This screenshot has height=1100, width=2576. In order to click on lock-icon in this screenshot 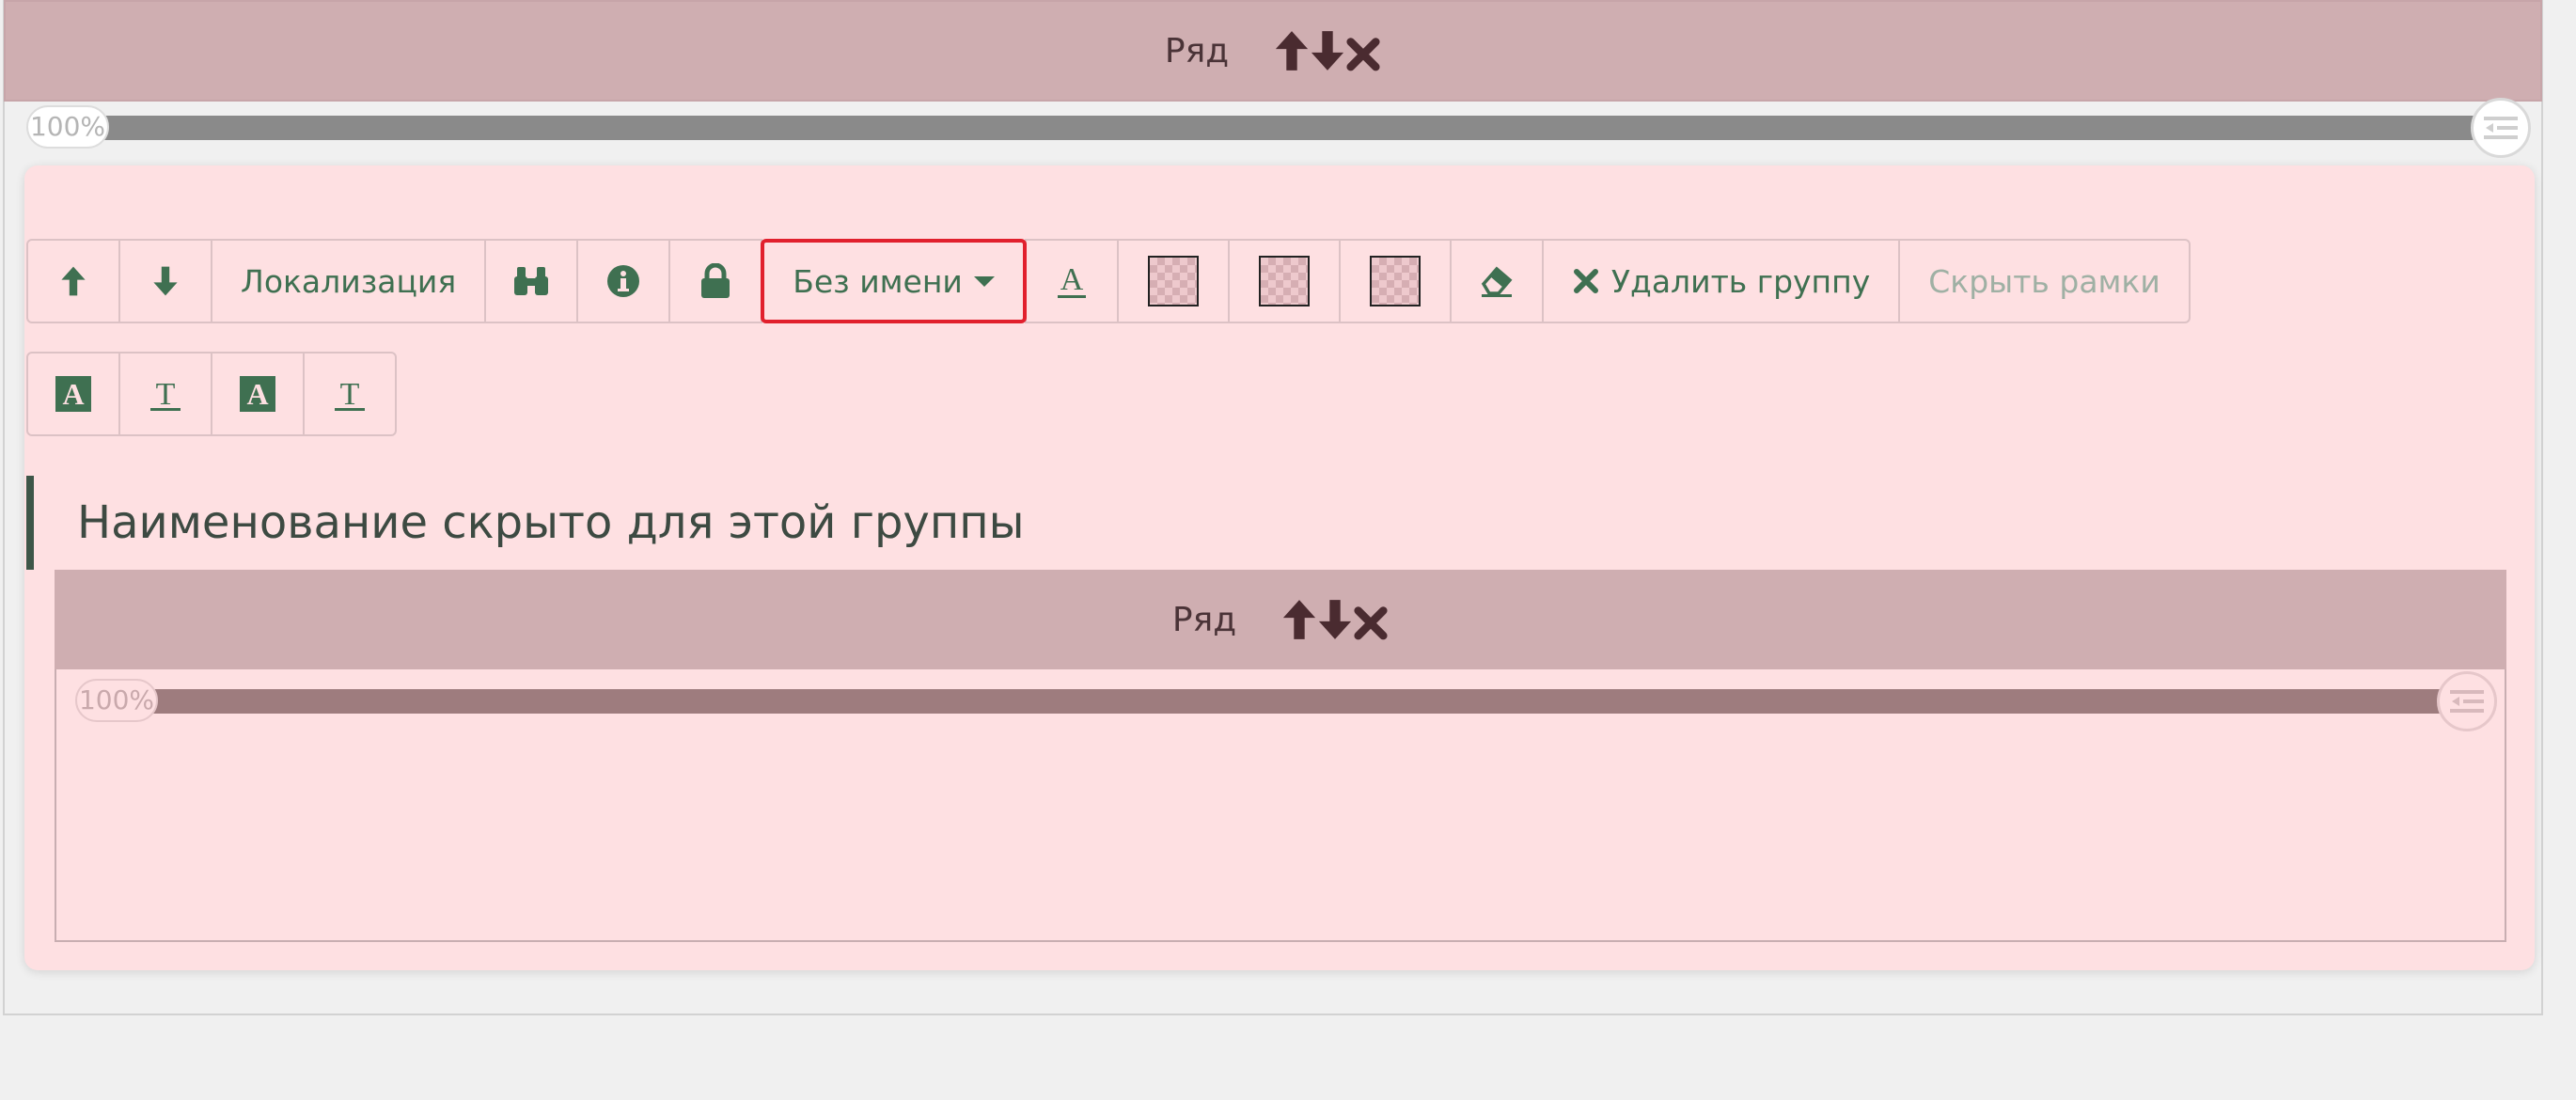, I will do `click(716, 280)`.